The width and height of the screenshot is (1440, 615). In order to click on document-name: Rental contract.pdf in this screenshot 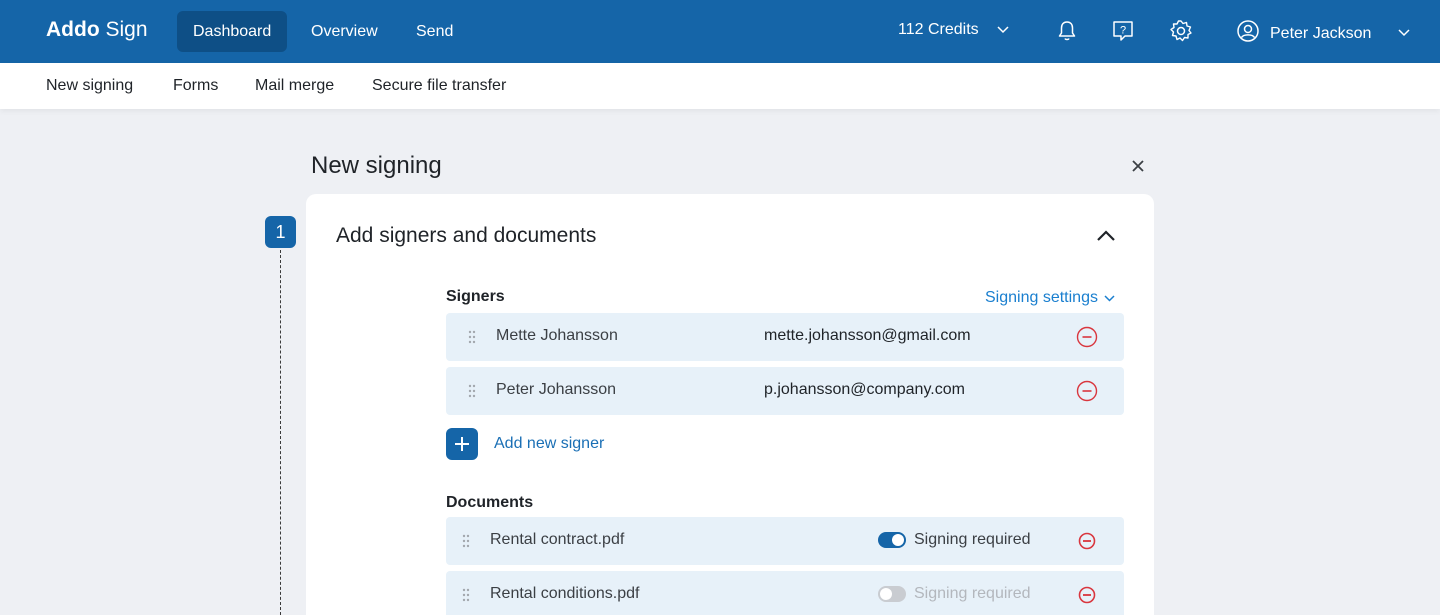, I will do `click(557, 540)`.